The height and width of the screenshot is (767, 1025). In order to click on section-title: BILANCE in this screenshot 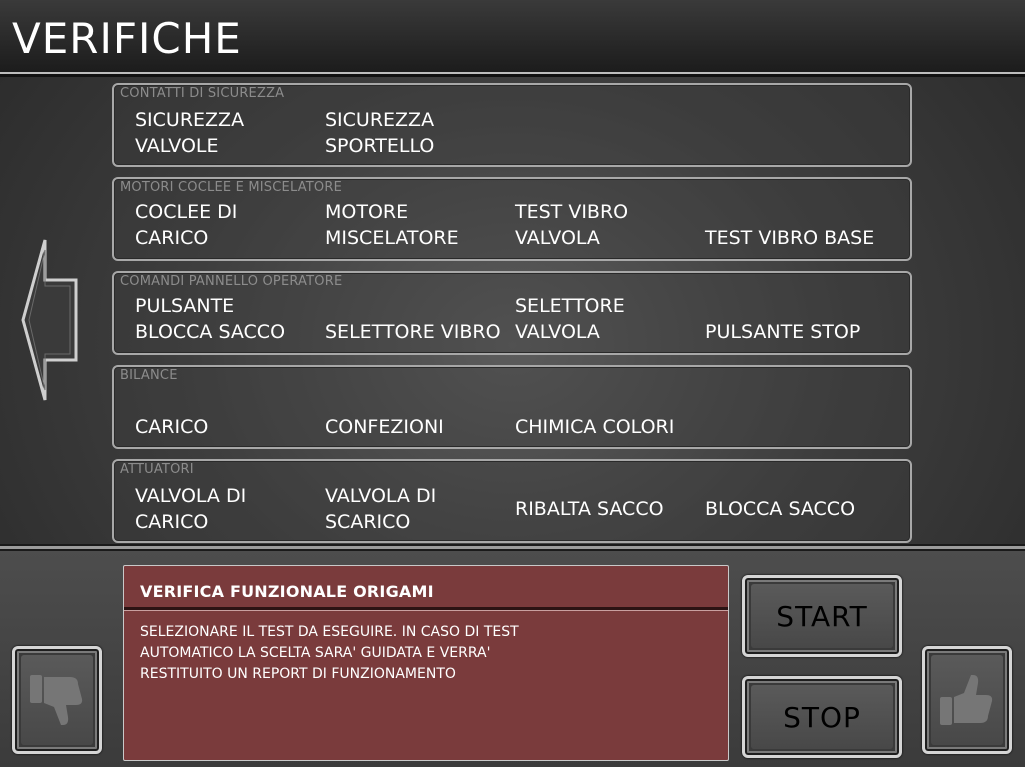, I will do `click(149, 375)`.